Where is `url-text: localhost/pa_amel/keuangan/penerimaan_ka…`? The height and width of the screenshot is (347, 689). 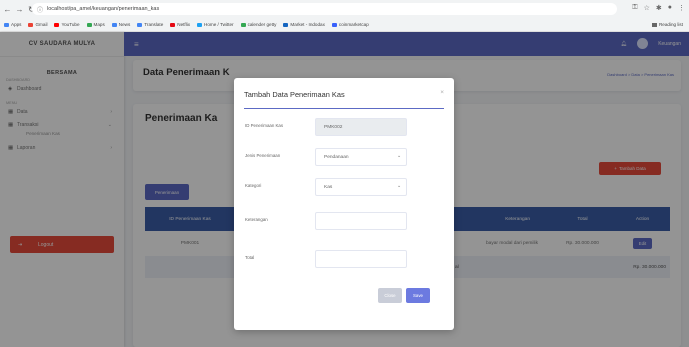
url-text: localhost/pa_amel/keuangan/penerimaan_ka… is located at coordinates (103, 9).